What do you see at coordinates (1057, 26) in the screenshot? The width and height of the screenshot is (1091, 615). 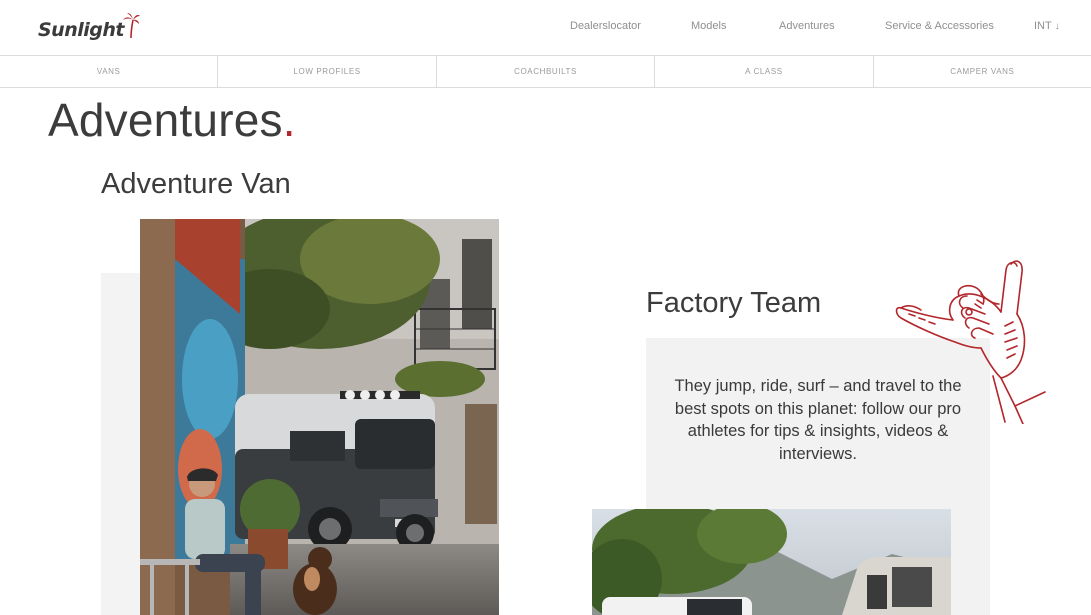 I see `arrow-down-icon: ↓` at bounding box center [1057, 26].